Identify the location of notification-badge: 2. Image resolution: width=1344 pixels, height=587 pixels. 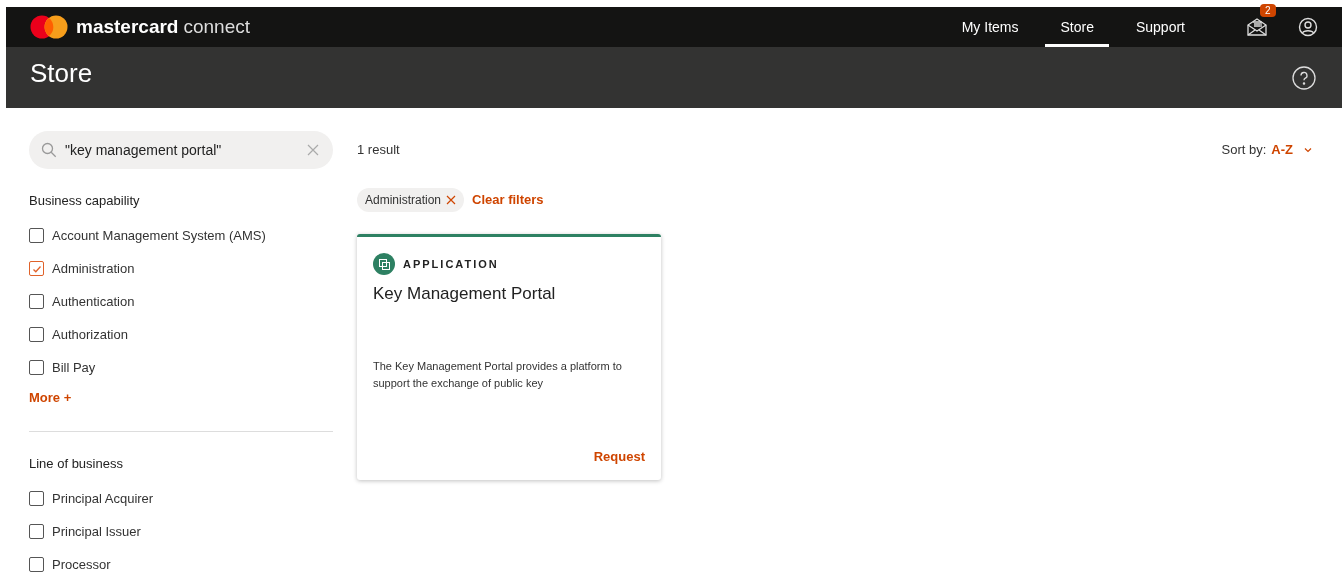
(1268, 10).